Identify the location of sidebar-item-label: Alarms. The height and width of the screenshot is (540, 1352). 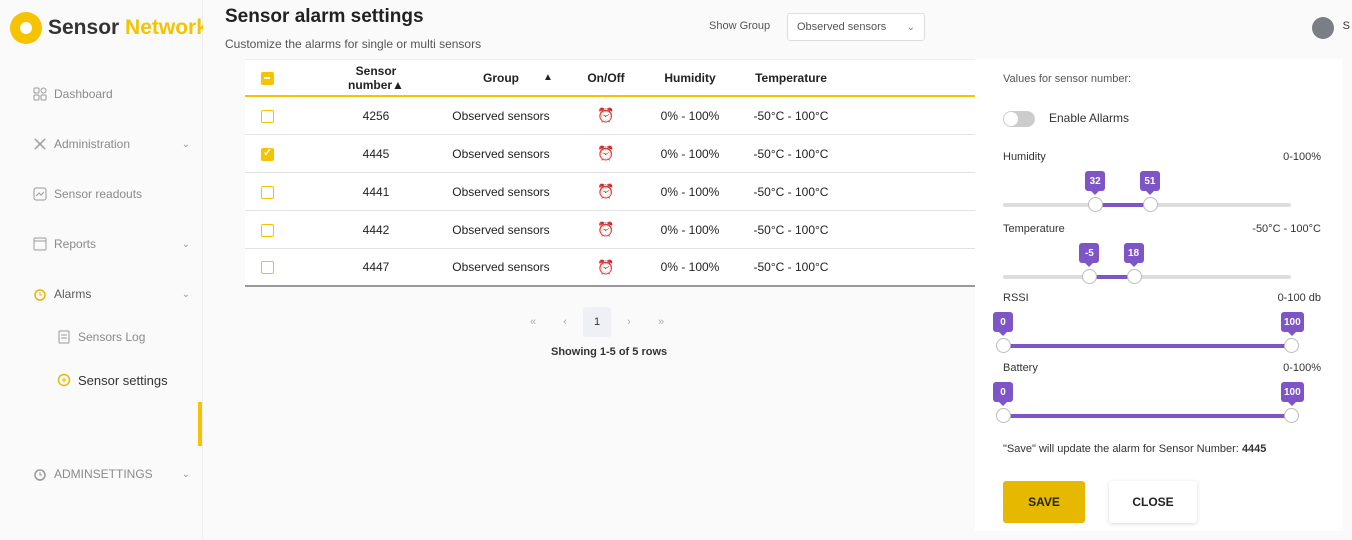
(73, 294).